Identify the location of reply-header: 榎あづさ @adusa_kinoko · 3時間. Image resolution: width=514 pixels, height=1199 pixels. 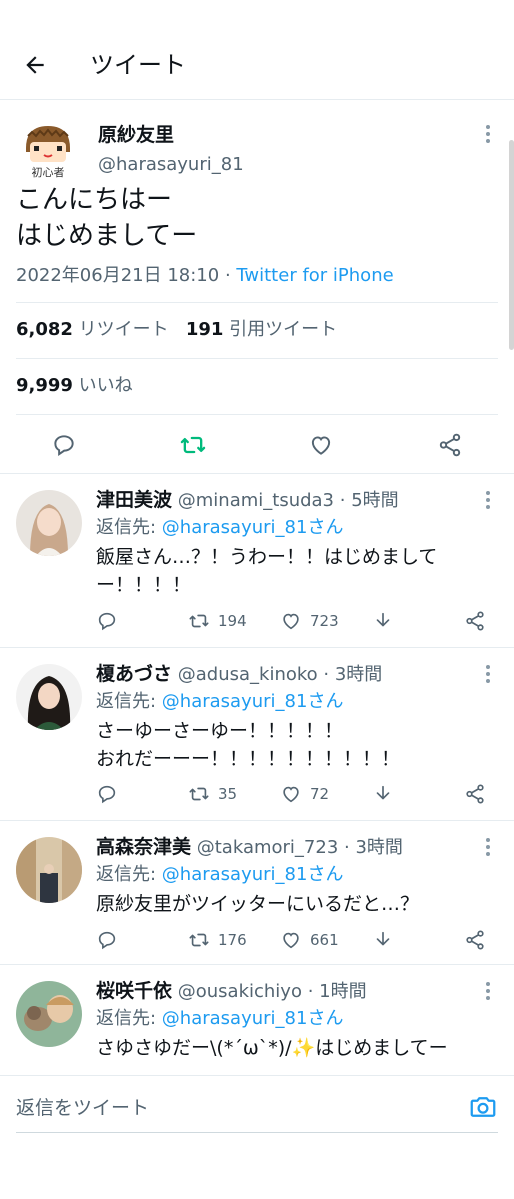
(239, 674).